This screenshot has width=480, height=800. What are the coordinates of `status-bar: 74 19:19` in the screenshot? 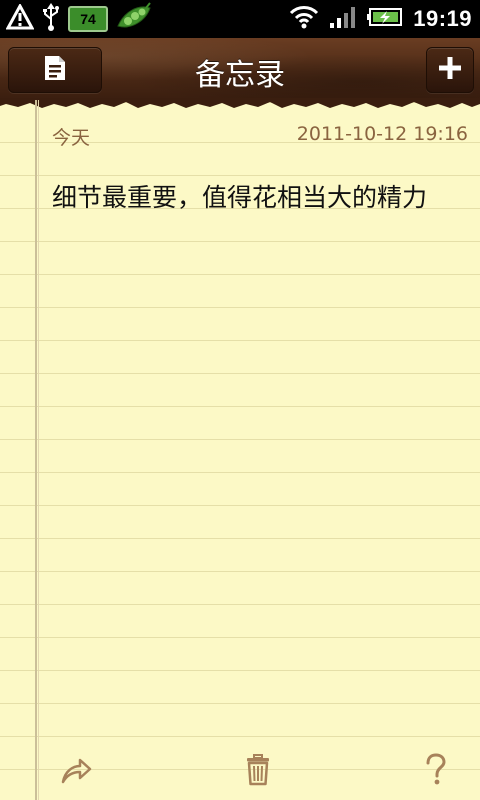 It's located at (240, 19).